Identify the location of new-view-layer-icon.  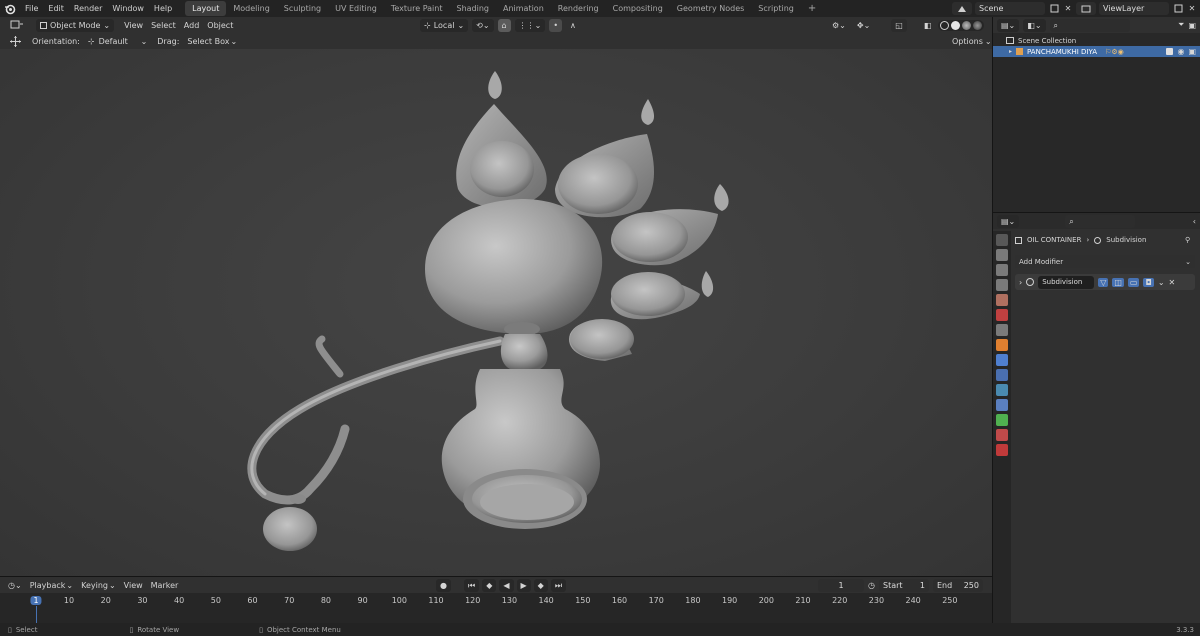
(1178, 8).